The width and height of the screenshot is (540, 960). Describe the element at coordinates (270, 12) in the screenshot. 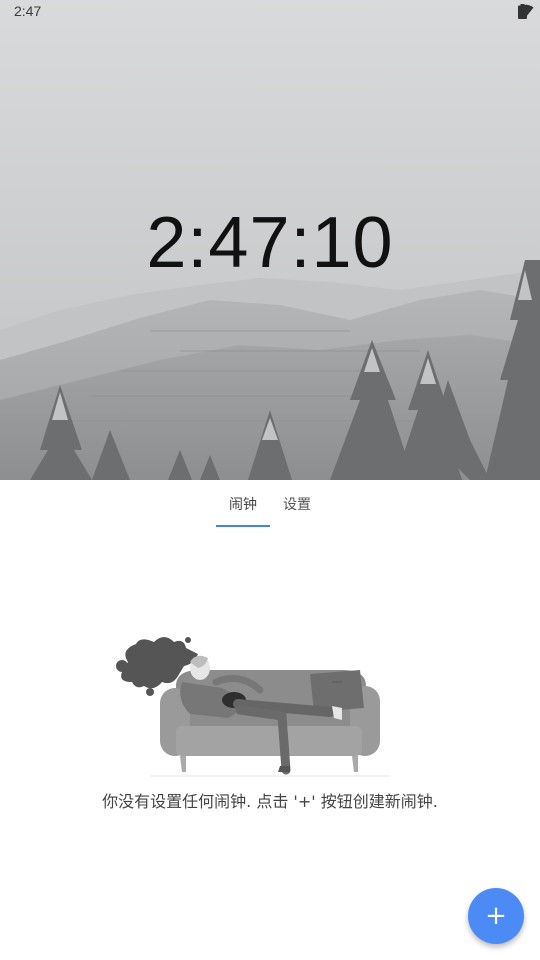

I see `status-bar: 2:47` at that location.